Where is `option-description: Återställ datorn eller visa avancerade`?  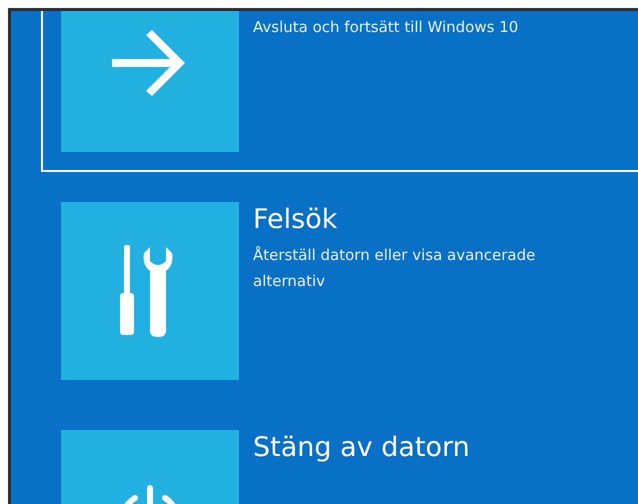
option-description: Återställ datorn eller visa avancerade is located at coordinates (394, 255).